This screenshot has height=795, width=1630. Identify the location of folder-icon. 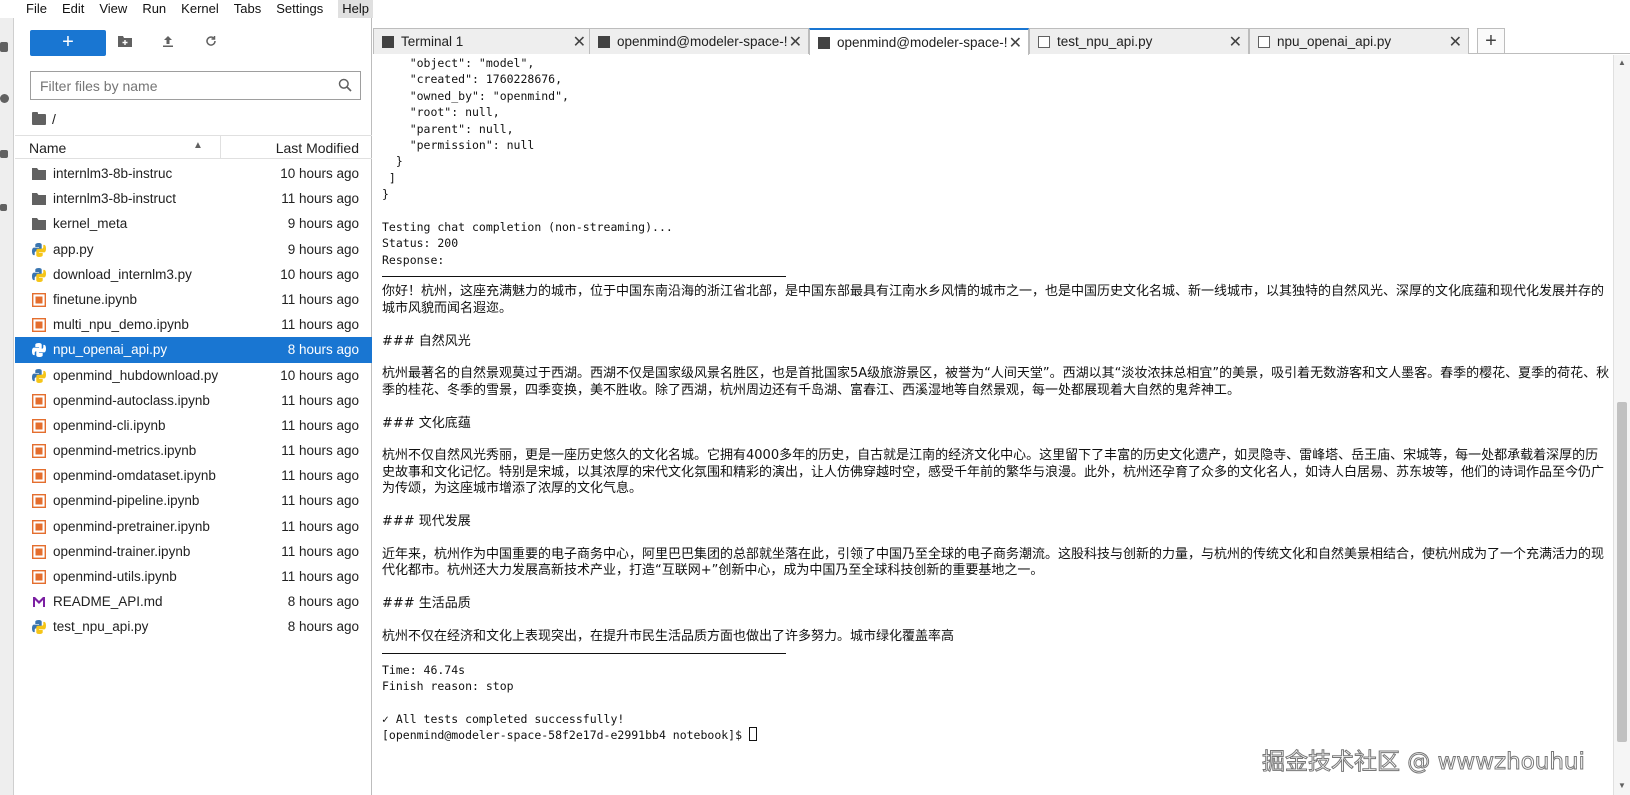
(4, 47).